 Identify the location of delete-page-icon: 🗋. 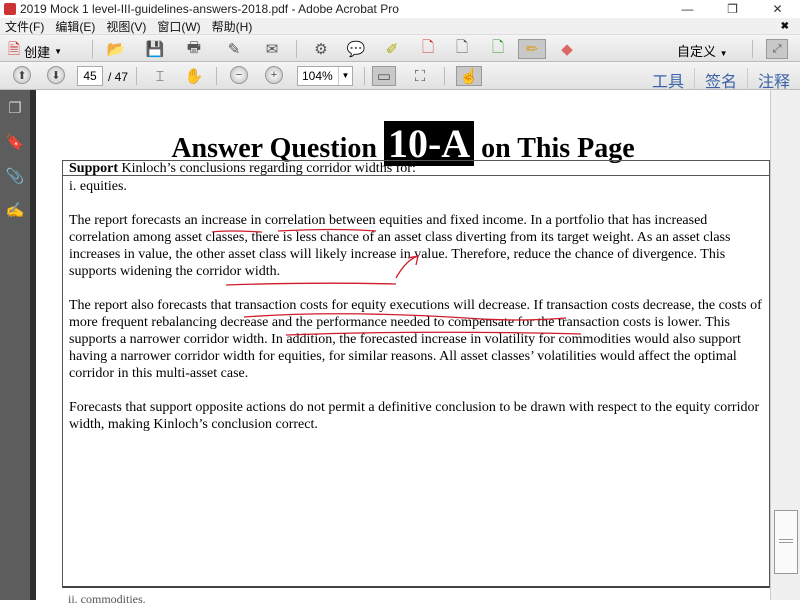
(428, 49).